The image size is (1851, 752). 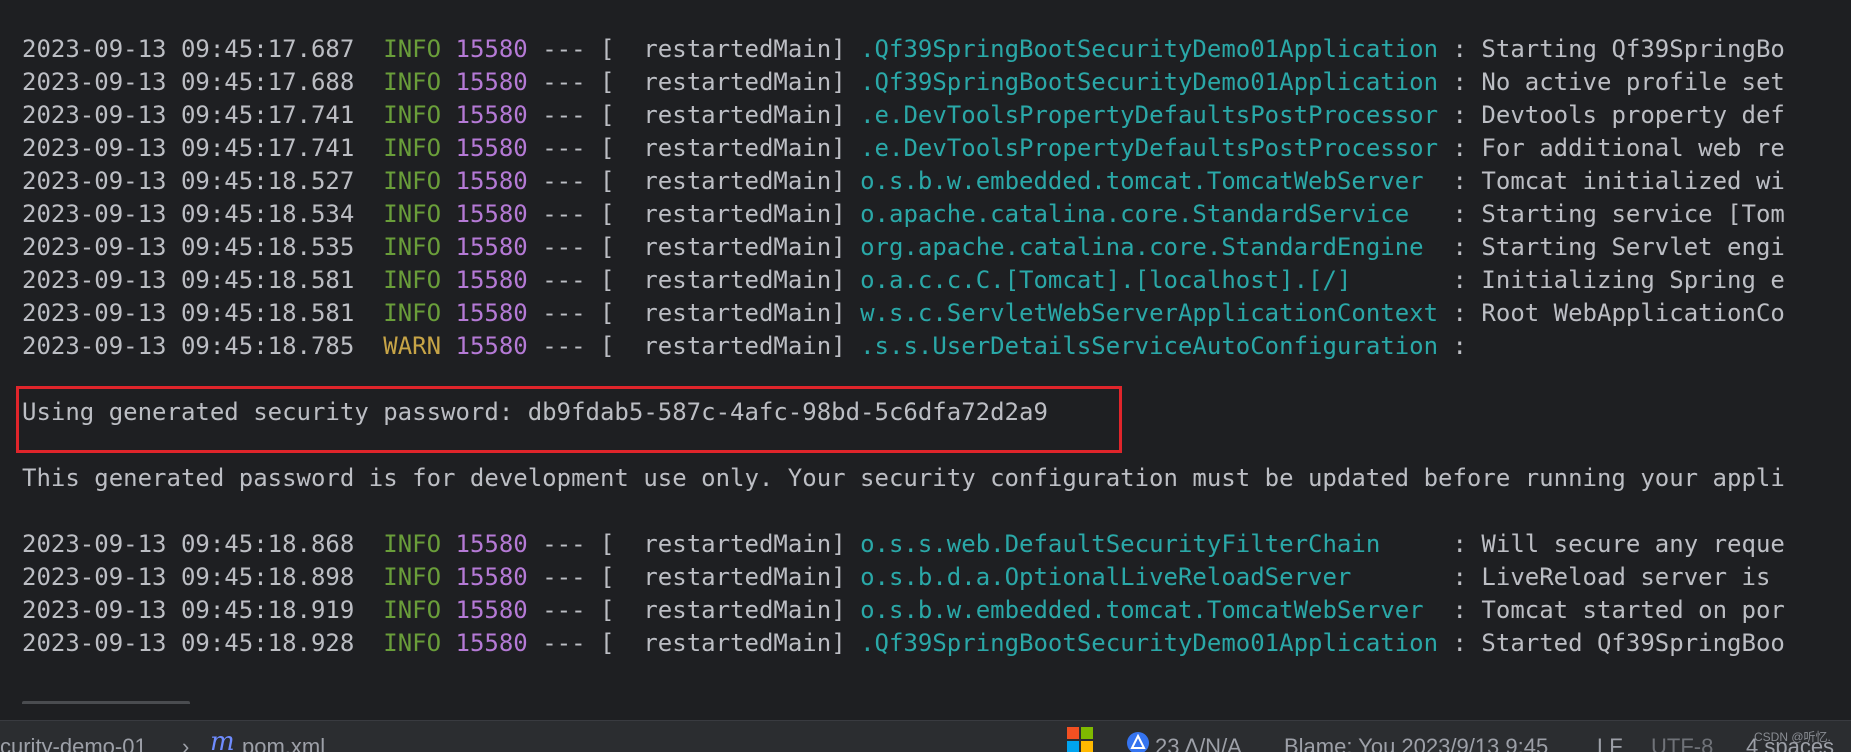 What do you see at coordinates (188, 346) in the screenshot?
I see `log-timestamp: 2023-09-13 09:45:18.785` at bounding box center [188, 346].